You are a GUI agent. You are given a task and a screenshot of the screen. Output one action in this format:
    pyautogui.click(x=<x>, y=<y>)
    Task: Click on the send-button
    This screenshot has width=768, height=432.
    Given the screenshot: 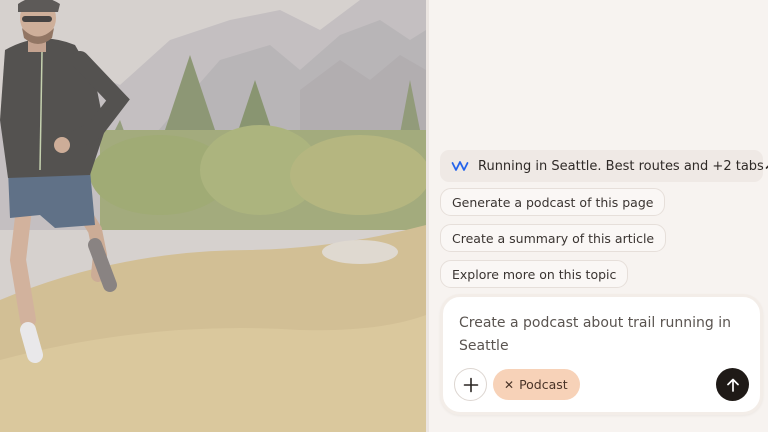 What is the action you would take?
    pyautogui.click(x=732, y=384)
    